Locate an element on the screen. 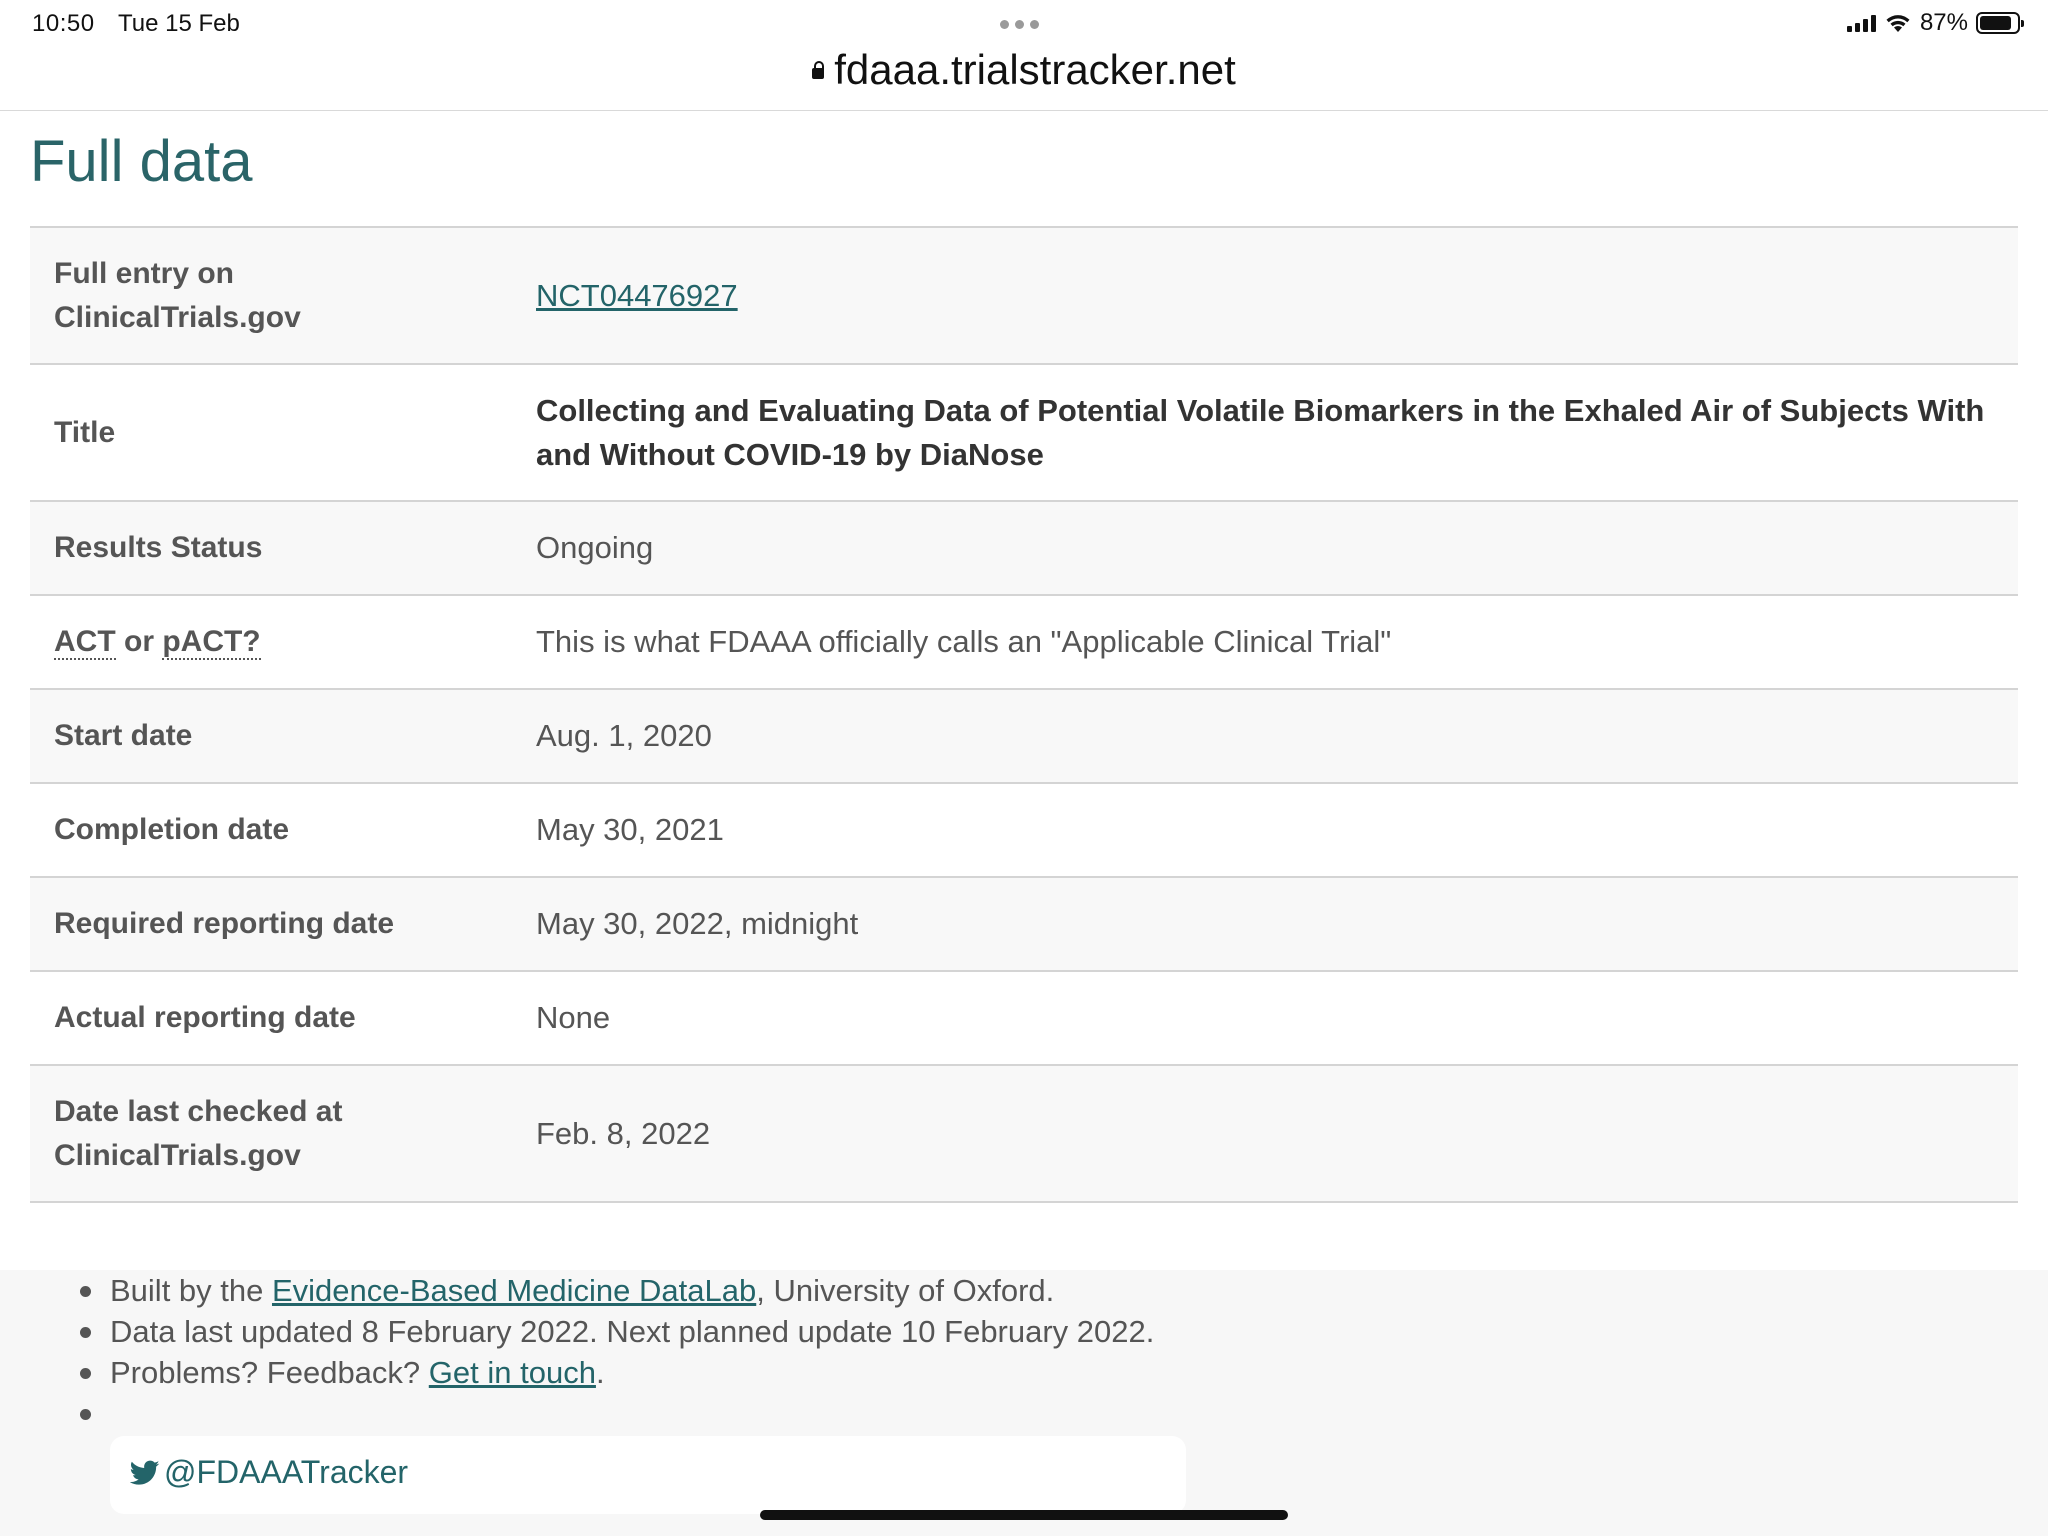  footer-text: Problems? Feedback? is located at coordinates (269, 1372).